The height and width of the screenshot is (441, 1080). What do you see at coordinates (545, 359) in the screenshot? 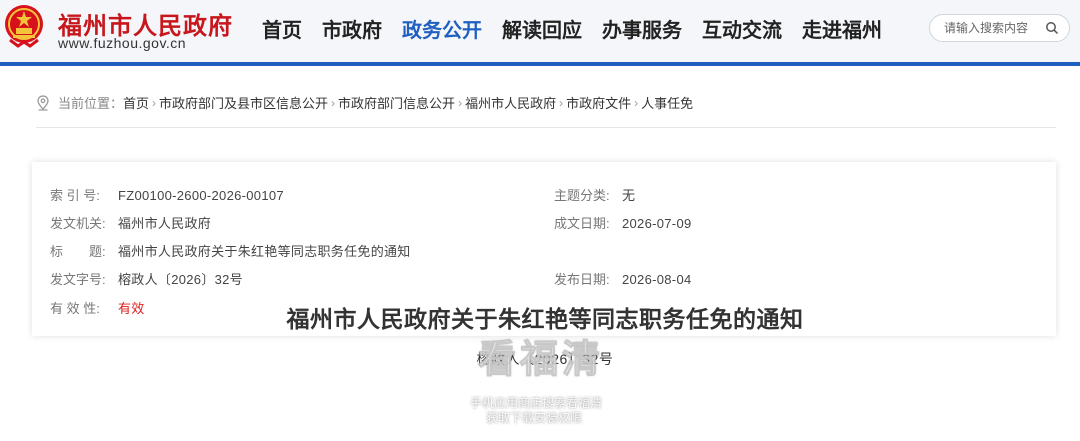
I see `document-number: 榕政人〔2026〕32号` at bounding box center [545, 359].